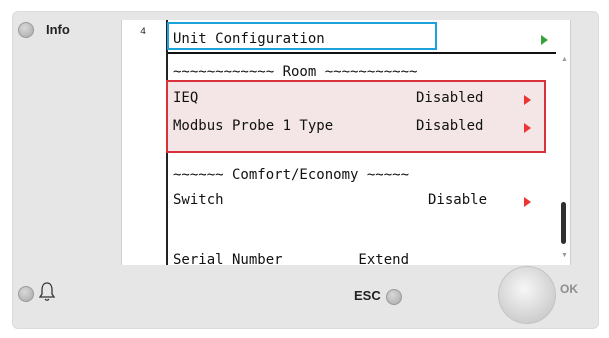 The image size is (609, 338). Describe the element at coordinates (58, 29) in the screenshot. I see `info-label: Info` at that location.